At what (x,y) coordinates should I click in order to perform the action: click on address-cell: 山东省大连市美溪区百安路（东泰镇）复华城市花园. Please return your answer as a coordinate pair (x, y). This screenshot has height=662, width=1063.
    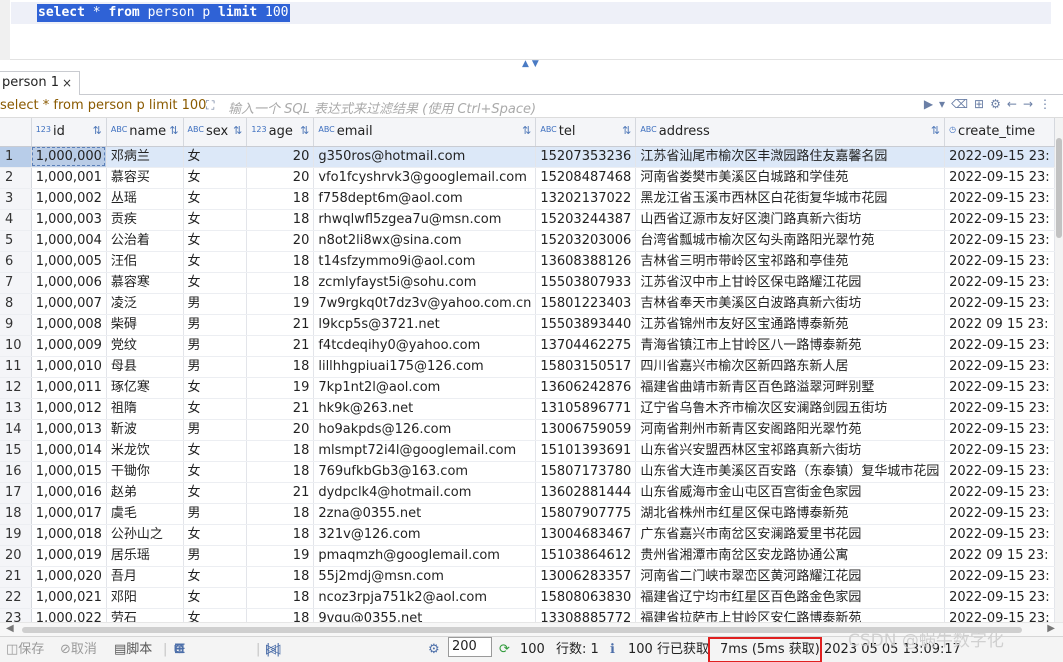
    Looking at the image, I should click on (790, 472).